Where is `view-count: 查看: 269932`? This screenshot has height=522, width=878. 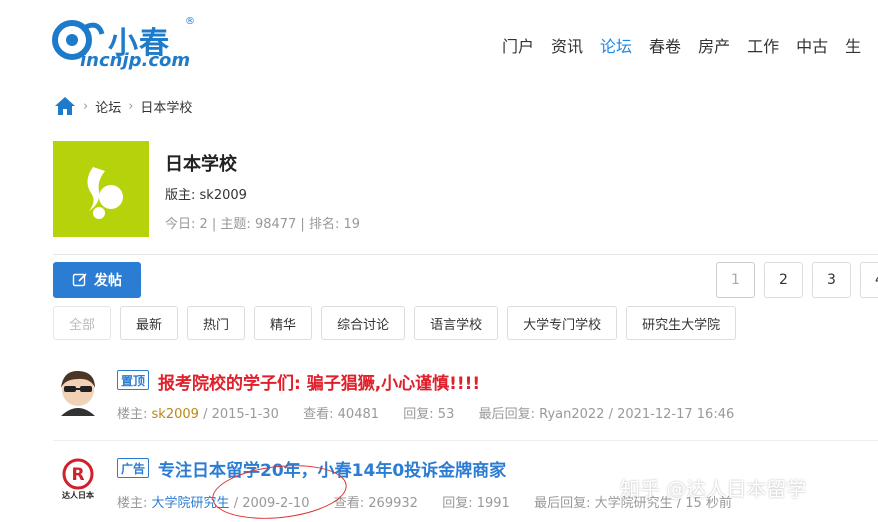 view-count: 查看: 269932 is located at coordinates (375, 503).